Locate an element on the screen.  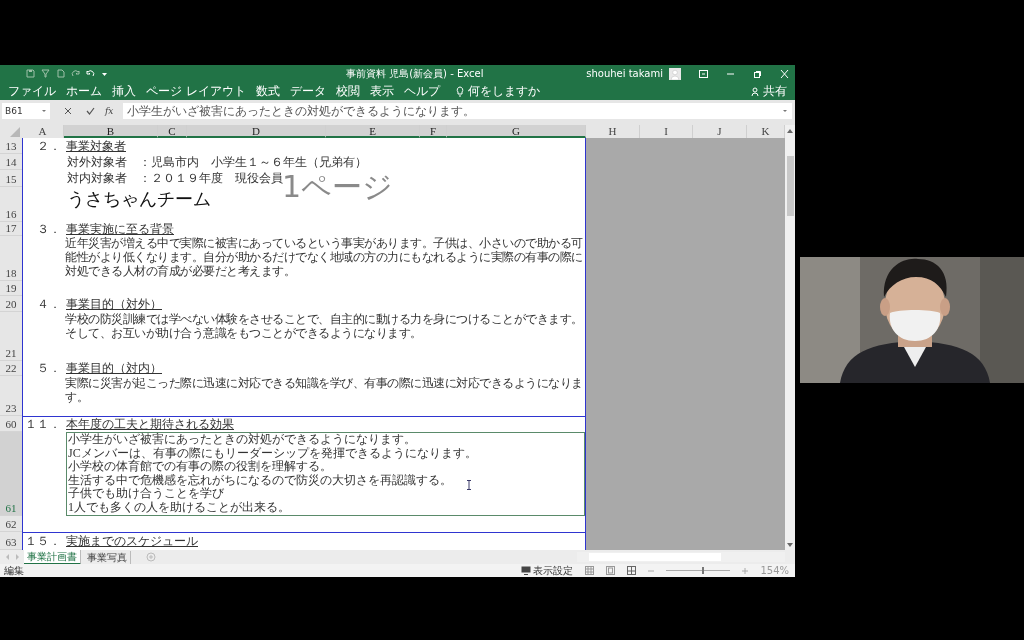
avatar-icon is located at coordinates (675, 73).